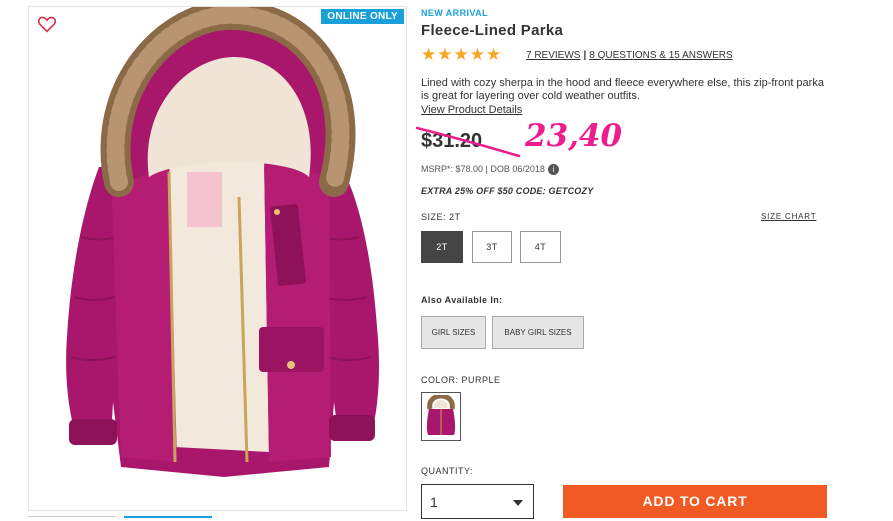 The image size is (893, 521). What do you see at coordinates (477, 501) in the screenshot?
I see `quantity-select: 1` at bounding box center [477, 501].